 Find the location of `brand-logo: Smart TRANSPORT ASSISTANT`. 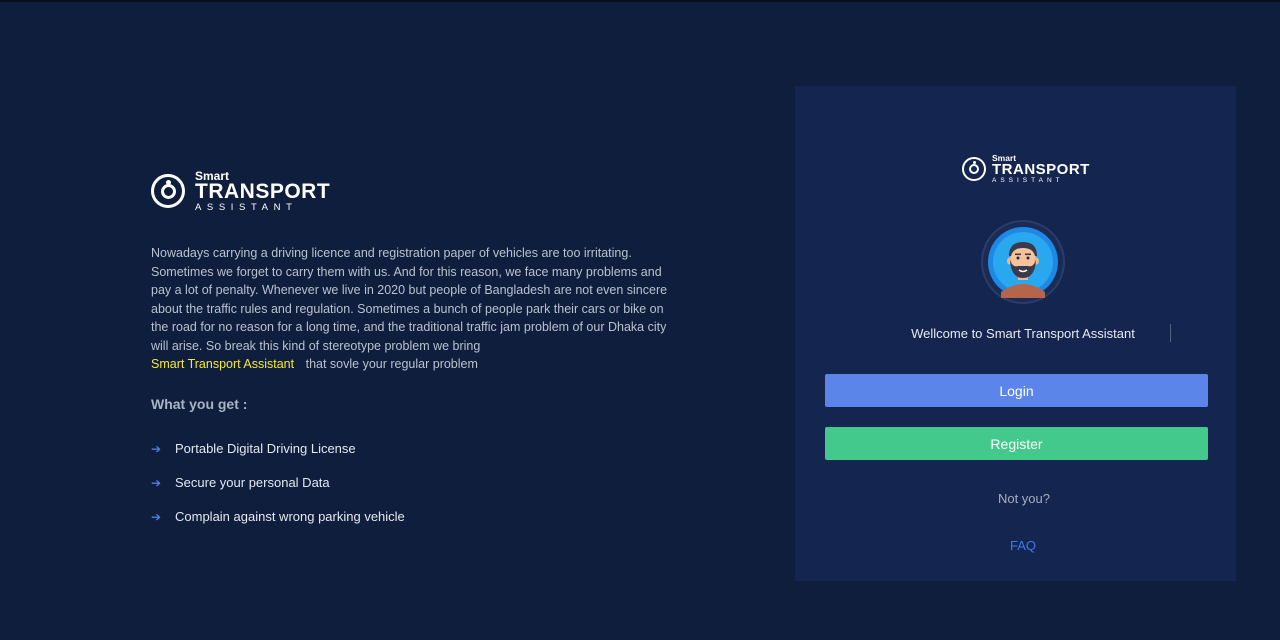

brand-logo: Smart TRANSPORT ASSISTANT is located at coordinates (411, 191).